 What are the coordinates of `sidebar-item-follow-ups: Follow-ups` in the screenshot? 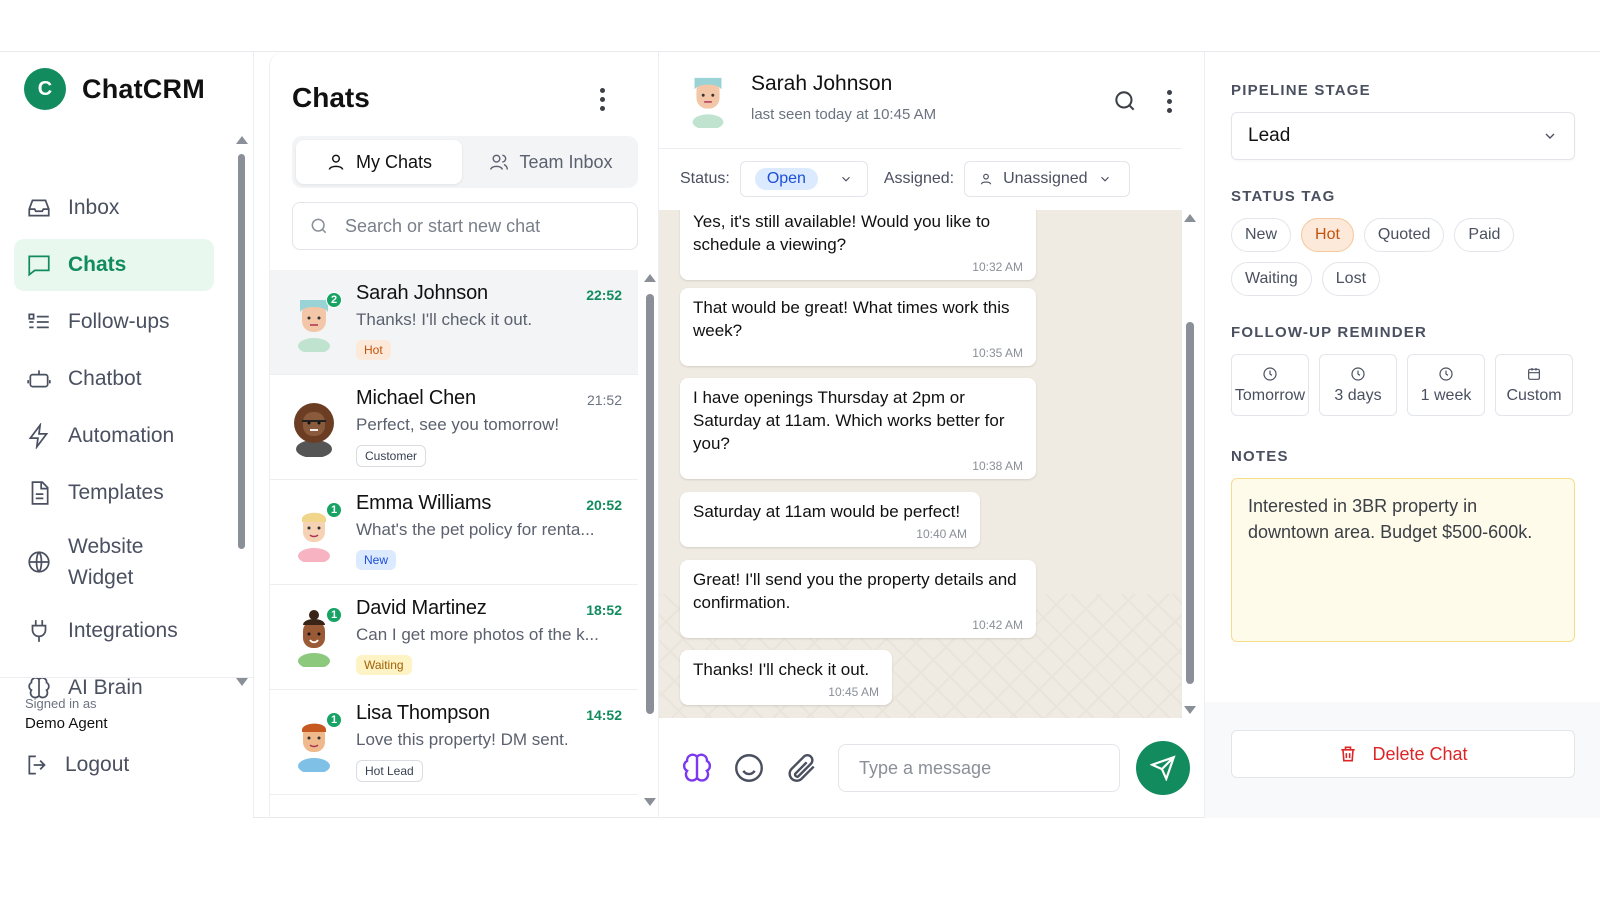 It's located at (114, 322).